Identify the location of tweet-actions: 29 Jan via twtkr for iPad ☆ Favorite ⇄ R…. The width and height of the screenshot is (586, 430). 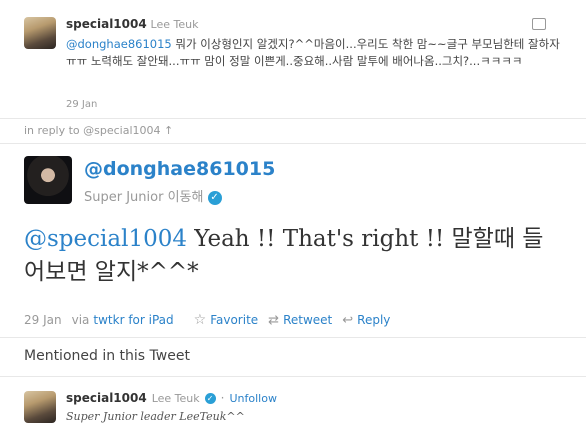
(207, 320).